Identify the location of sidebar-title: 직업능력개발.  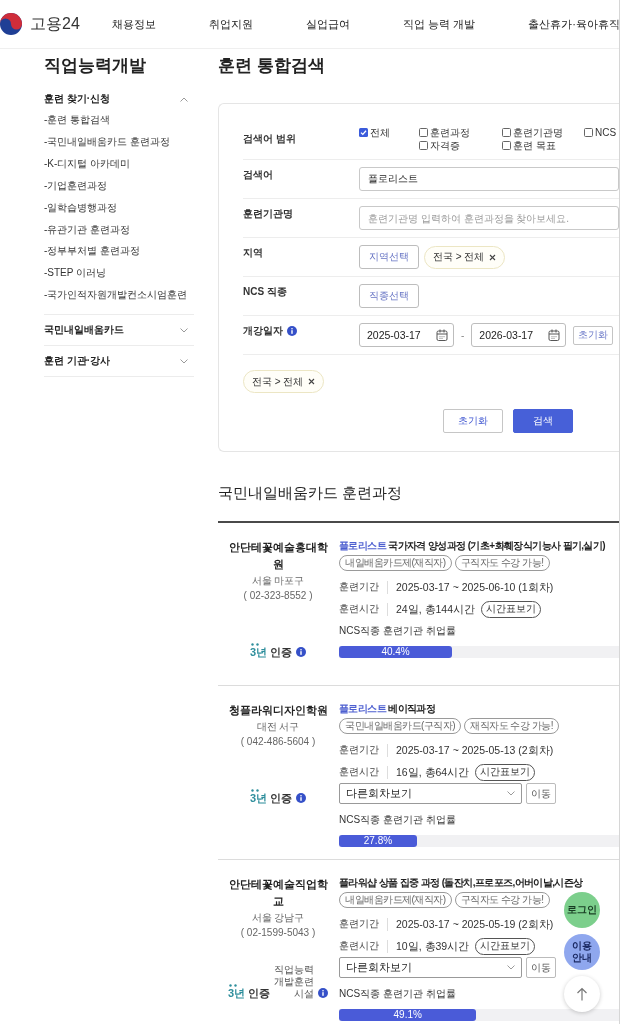
(95, 66).